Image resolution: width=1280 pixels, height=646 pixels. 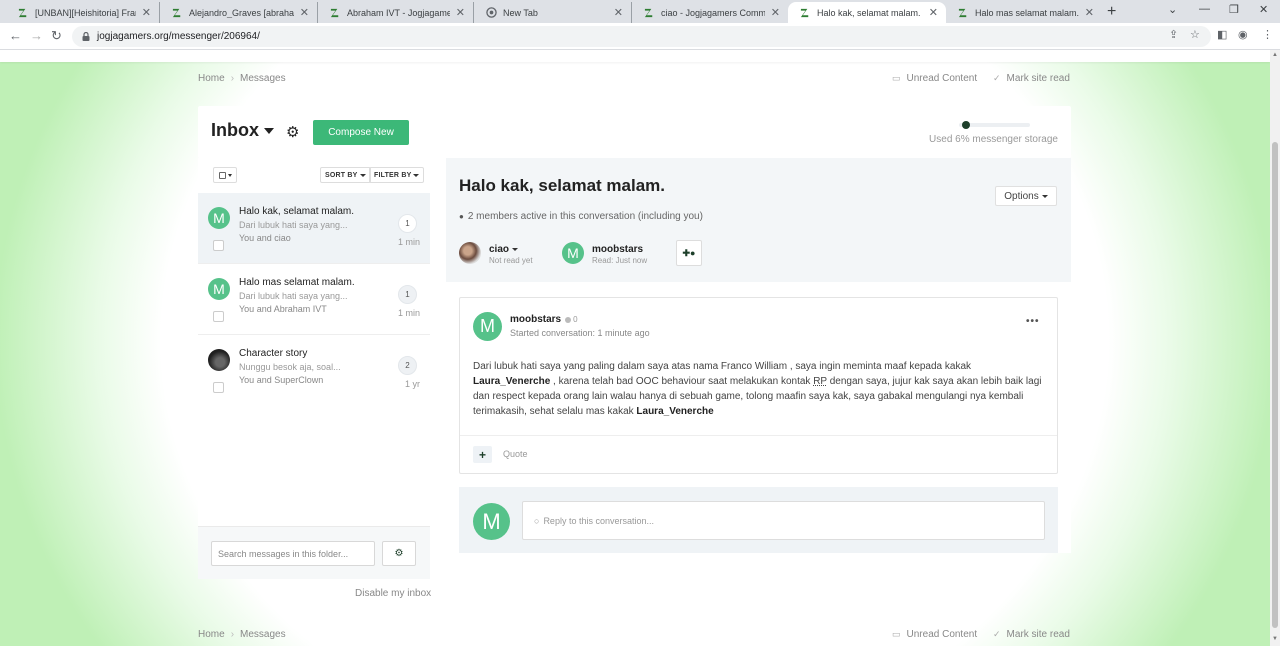 What do you see at coordinates (461, 216) in the screenshot?
I see `user-icon: ●` at bounding box center [461, 216].